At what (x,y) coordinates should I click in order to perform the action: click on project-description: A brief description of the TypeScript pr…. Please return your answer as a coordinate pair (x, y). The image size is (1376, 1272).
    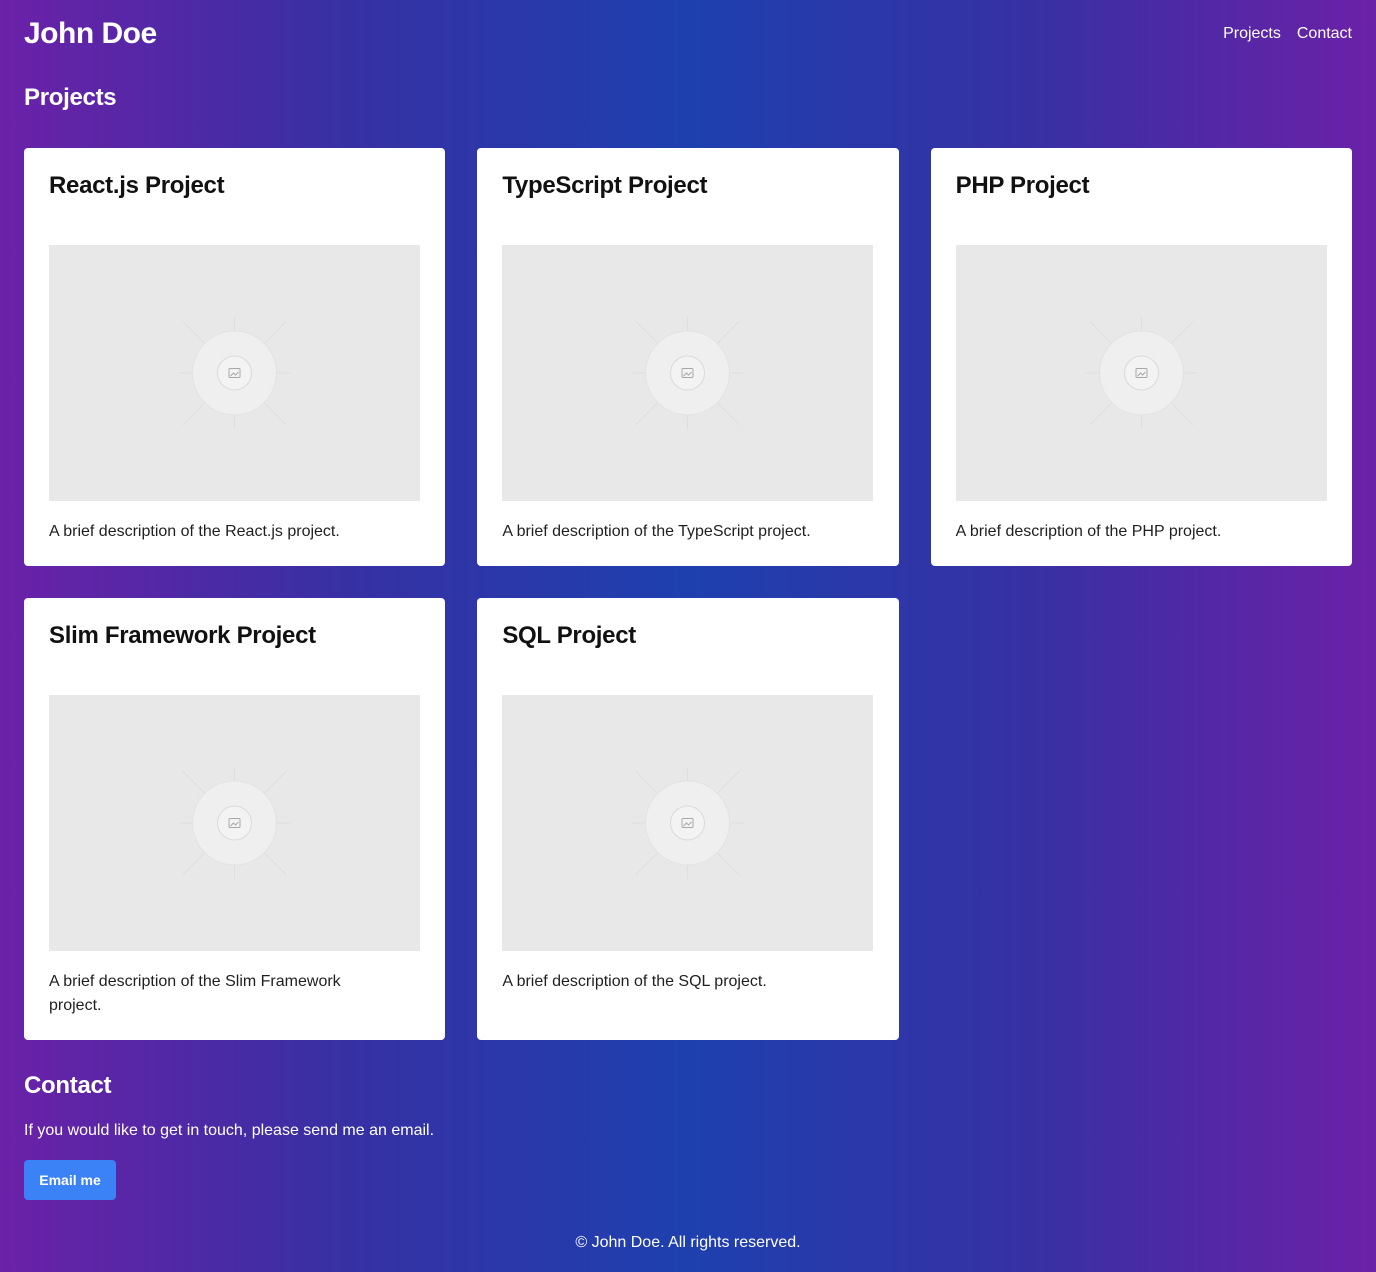
    Looking at the image, I should click on (656, 531).